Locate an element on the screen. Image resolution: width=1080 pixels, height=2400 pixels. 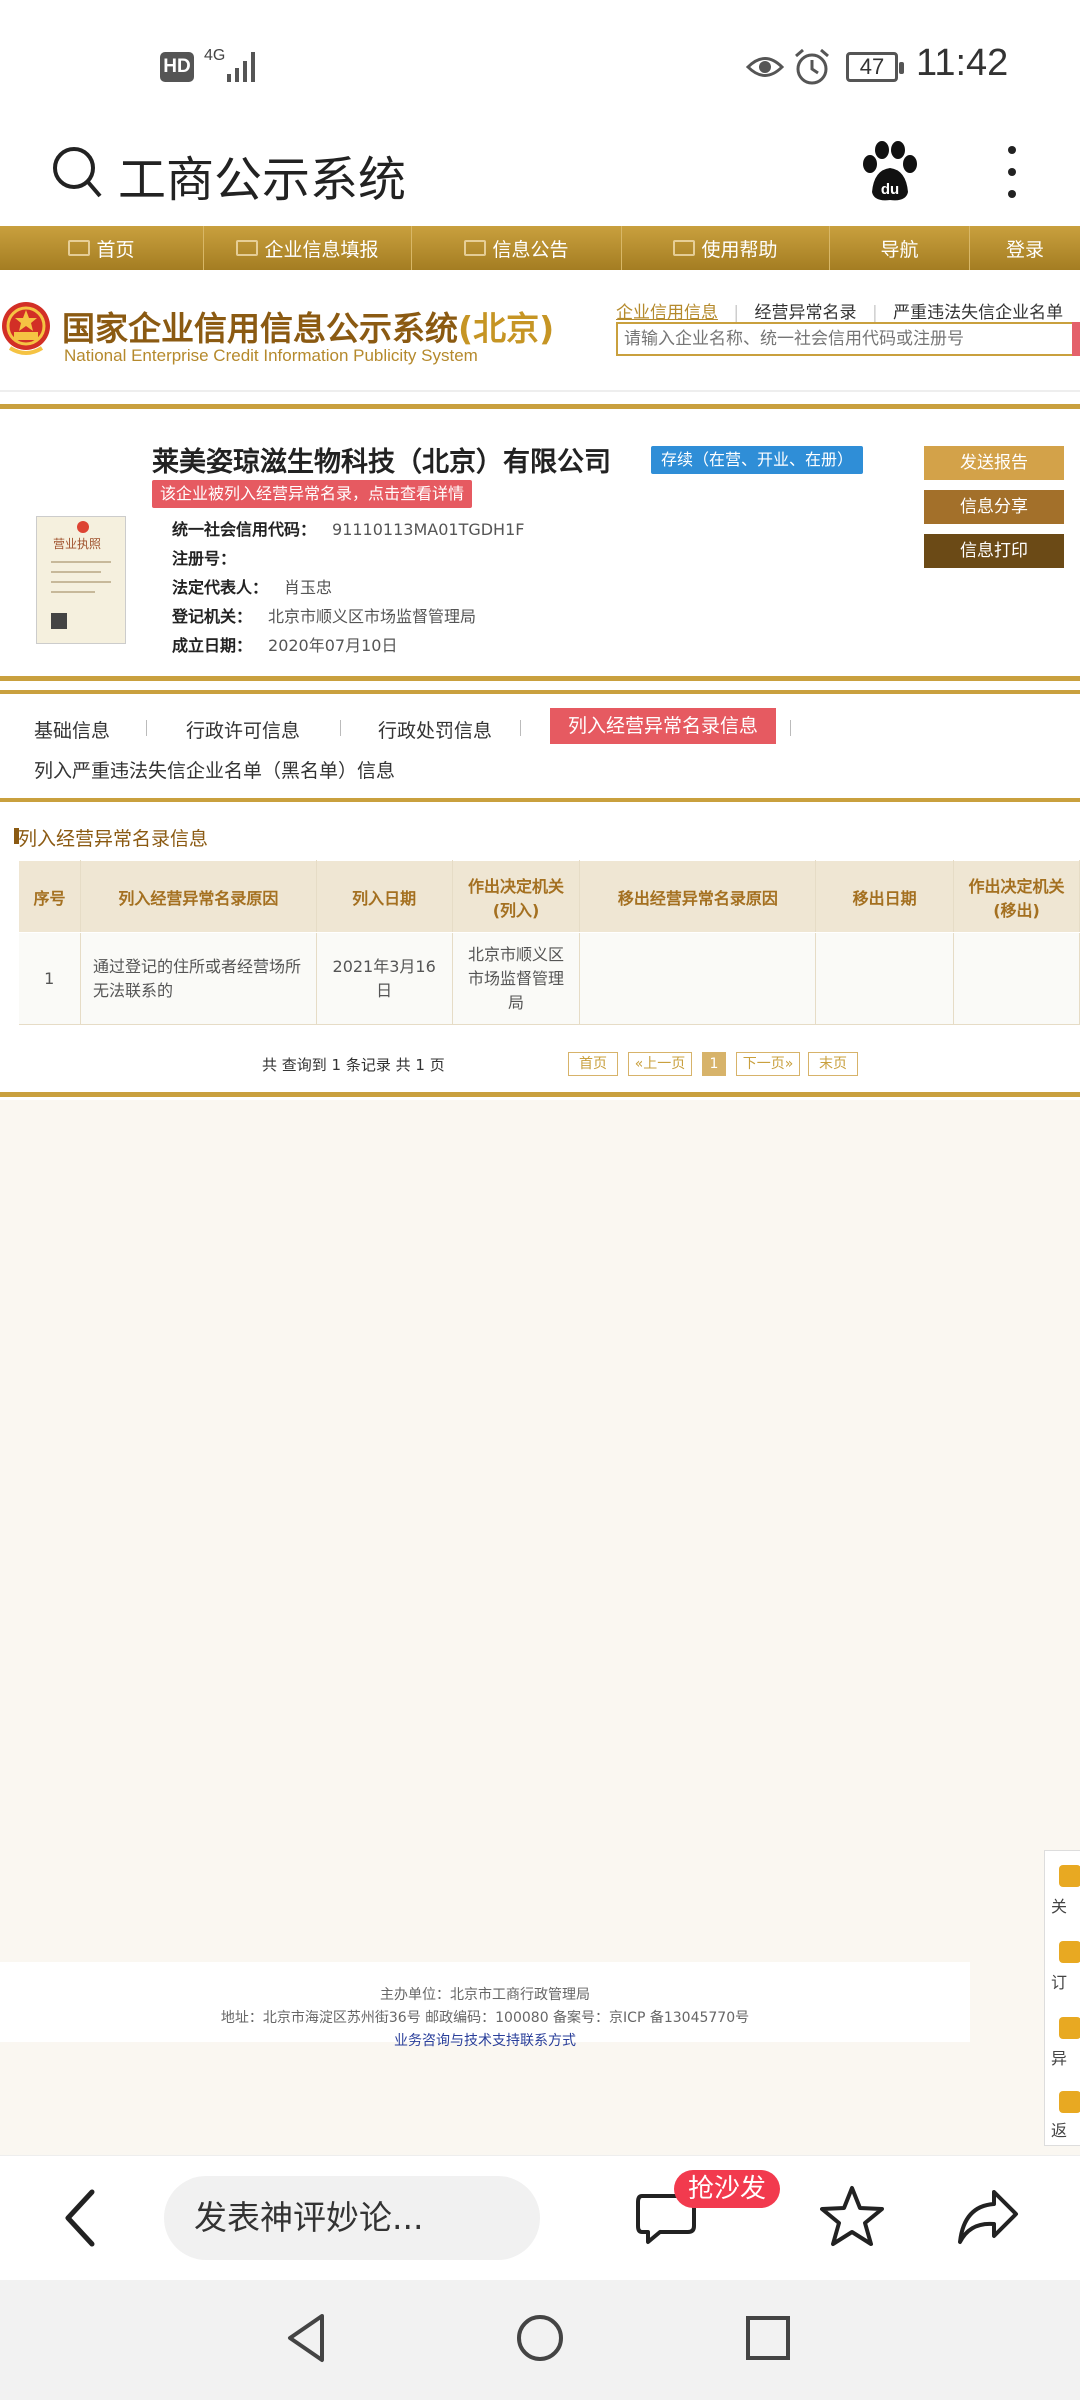
float-abnormal: 异 is located at coordinates (1059, 2057).